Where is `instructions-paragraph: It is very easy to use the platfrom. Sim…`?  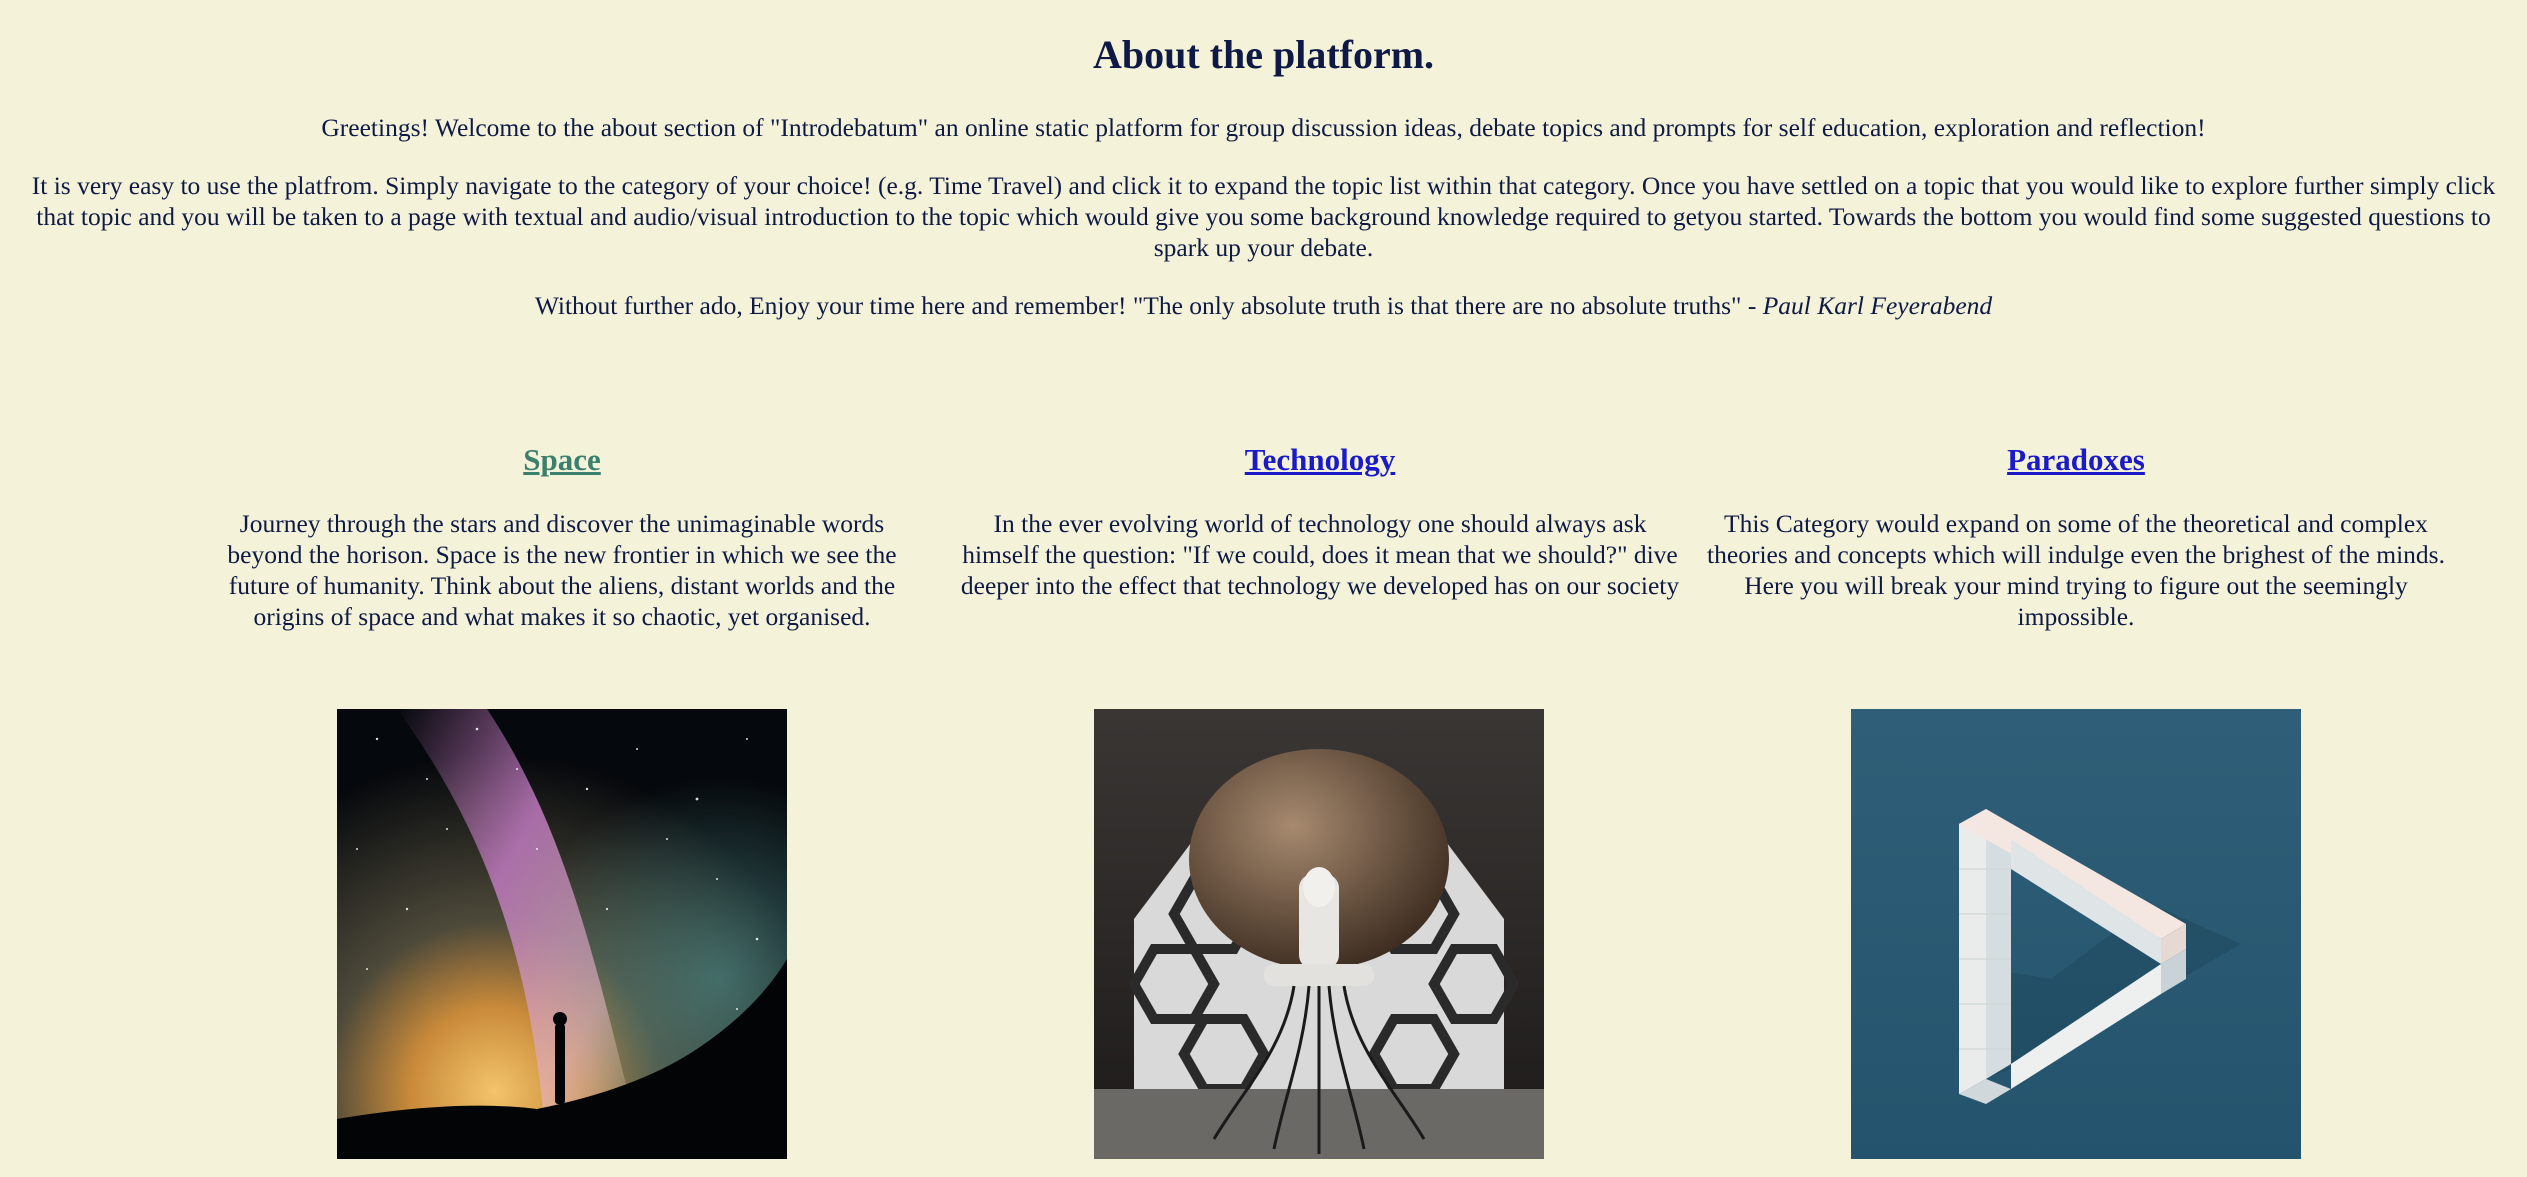
instructions-paragraph: It is very easy to use the platfrom. Sim… is located at coordinates (1263, 216).